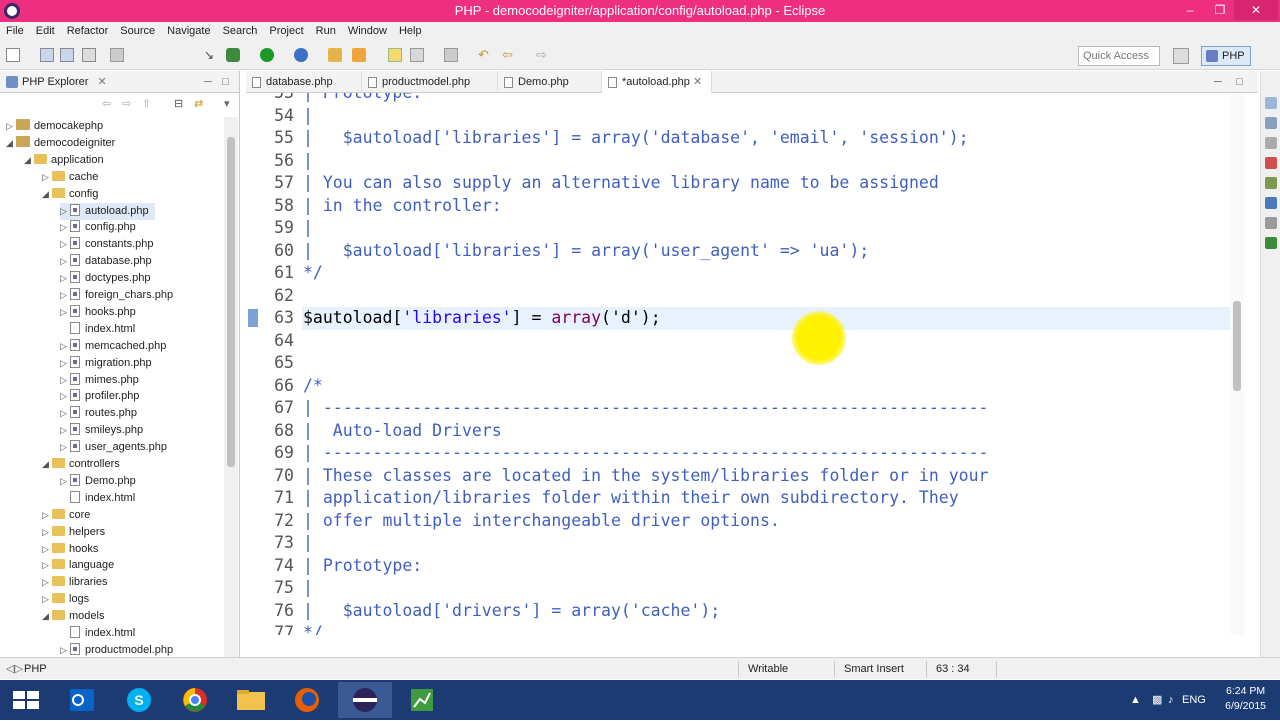  Describe the element at coordinates (1237, 346) in the screenshot. I see `editor-scrollbar-thumb` at that location.